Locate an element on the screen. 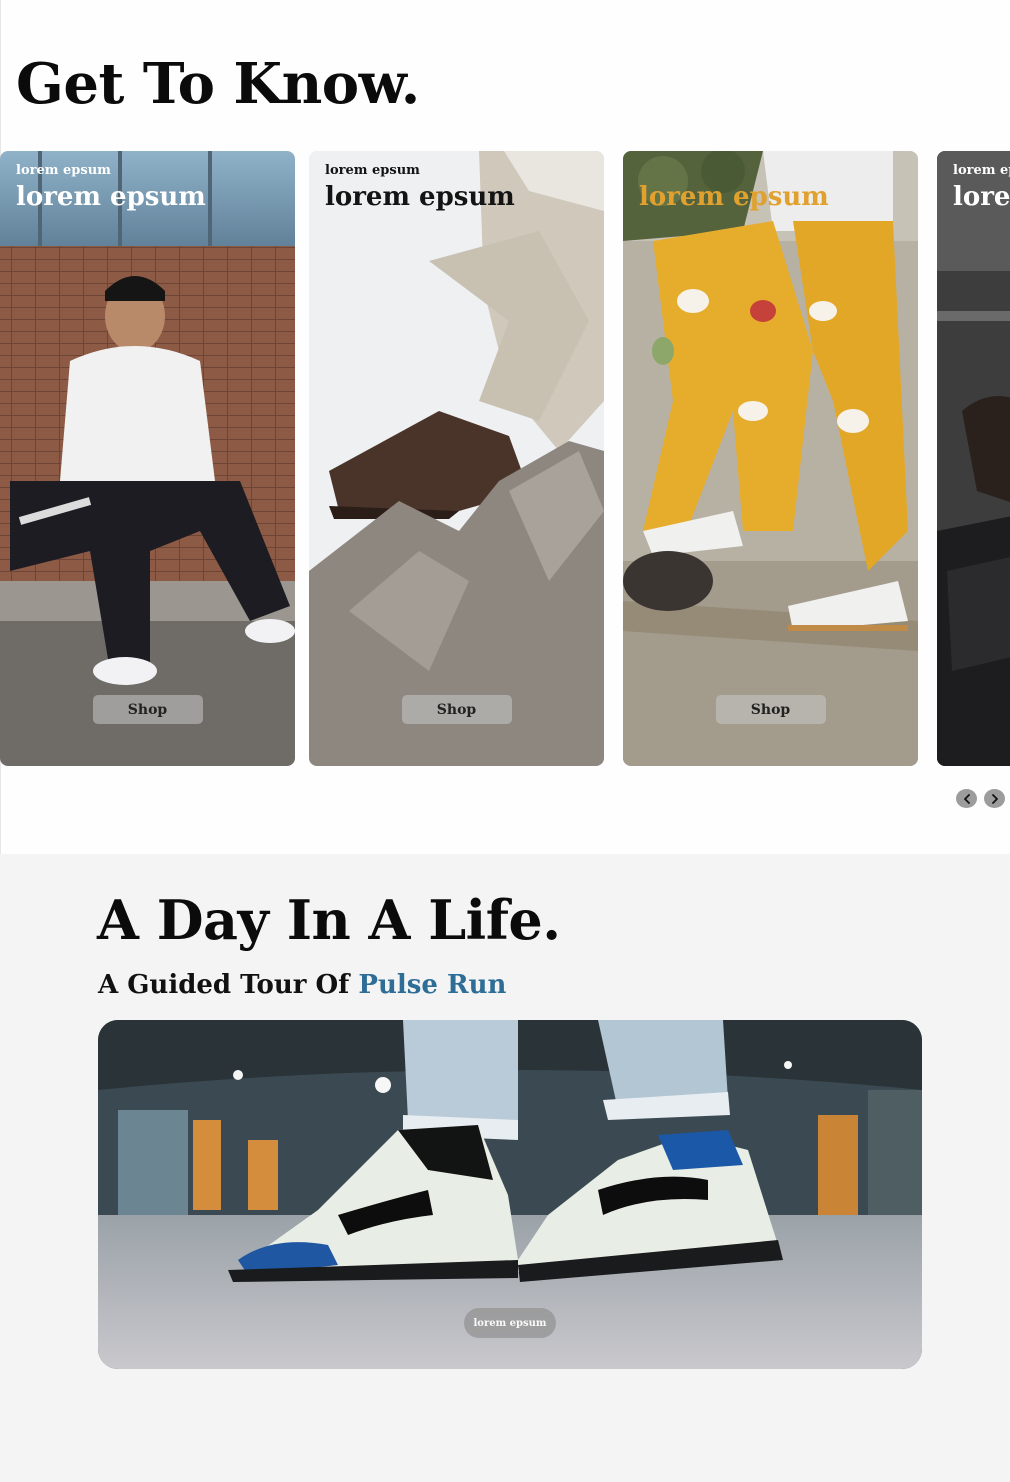  subtitle-brand-accent: Pulse Run is located at coordinates (432, 985).